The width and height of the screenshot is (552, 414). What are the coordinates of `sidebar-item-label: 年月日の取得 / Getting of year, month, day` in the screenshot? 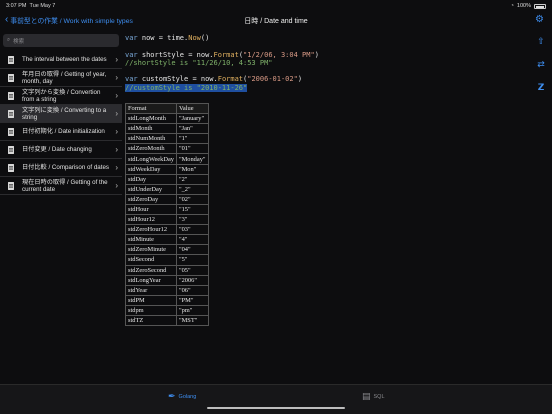 It's located at (64, 77).